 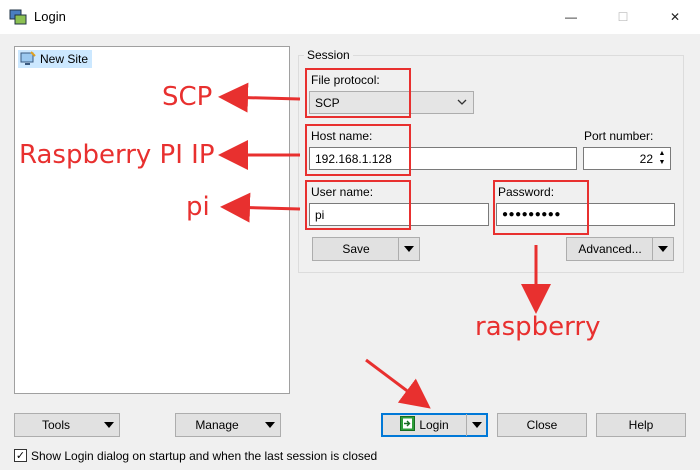 What do you see at coordinates (259, 97) in the screenshot?
I see `arrow-scp` at bounding box center [259, 97].